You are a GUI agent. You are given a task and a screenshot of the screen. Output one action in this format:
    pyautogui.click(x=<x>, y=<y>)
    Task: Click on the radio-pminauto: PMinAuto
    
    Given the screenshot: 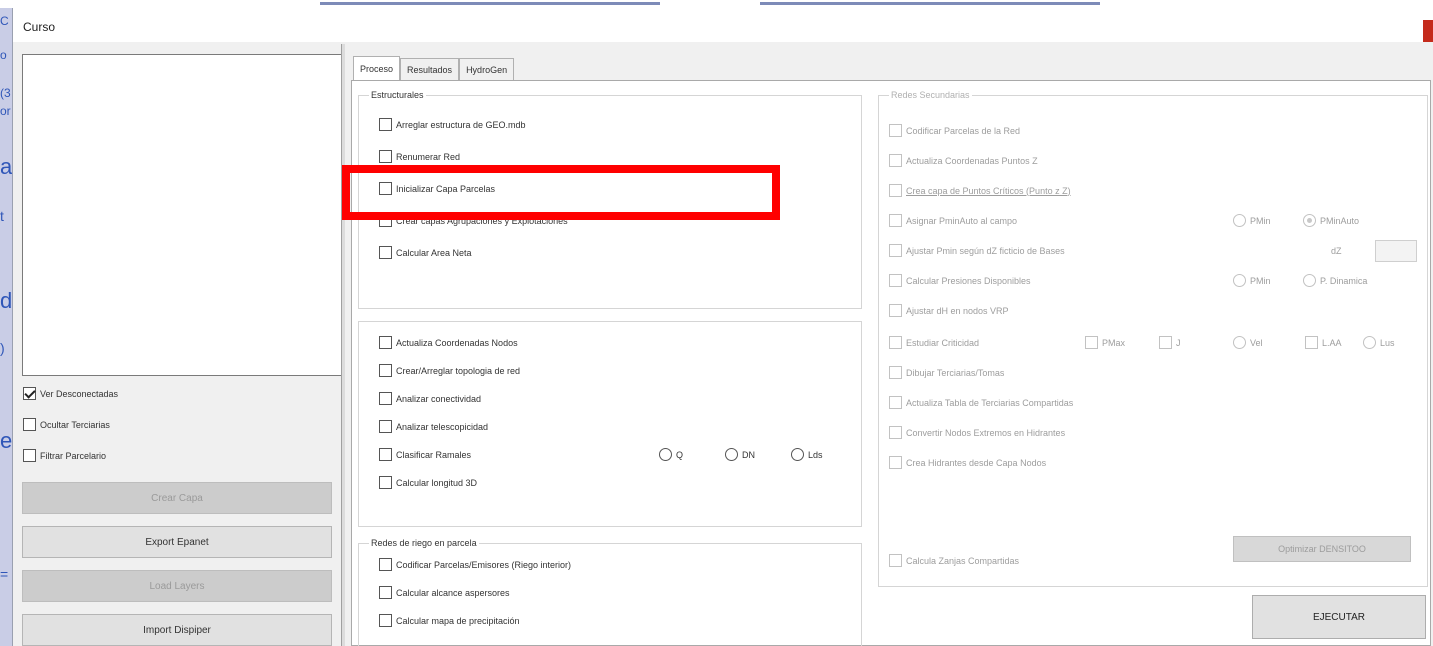 What is the action you would take?
    pyautogui.click(x=1331, y=220)
    